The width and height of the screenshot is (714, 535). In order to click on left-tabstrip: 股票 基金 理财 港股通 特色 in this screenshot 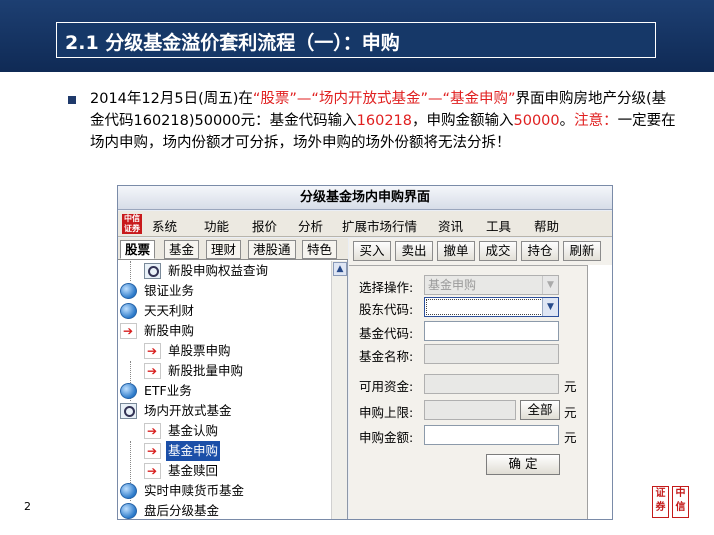, I will do `click(233, 249)`.